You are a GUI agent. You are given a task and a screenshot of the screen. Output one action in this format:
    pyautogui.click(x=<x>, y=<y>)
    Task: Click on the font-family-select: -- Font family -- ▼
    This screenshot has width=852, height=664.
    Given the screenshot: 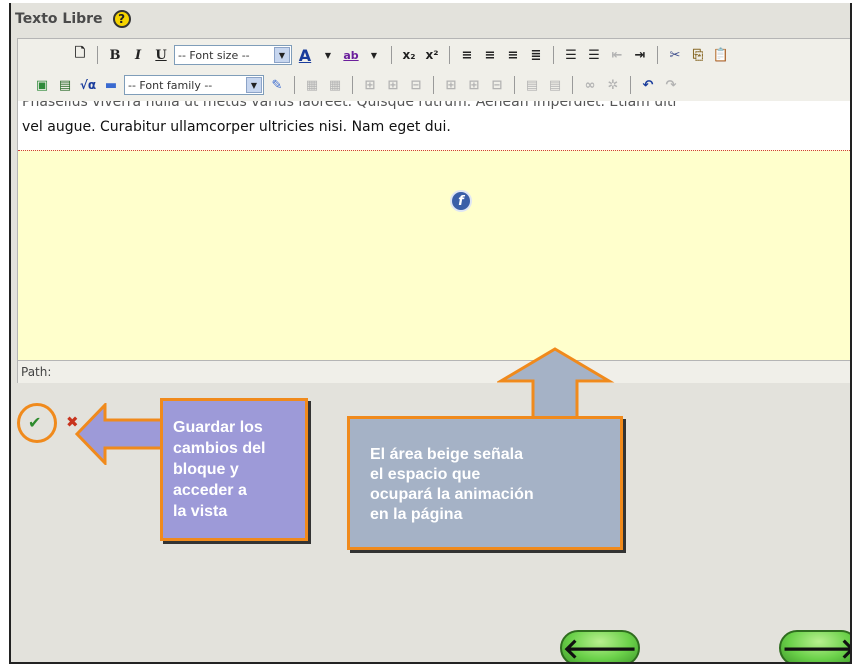 What is the action you would take?
    pyautogui.click(x=194, y=85)
    